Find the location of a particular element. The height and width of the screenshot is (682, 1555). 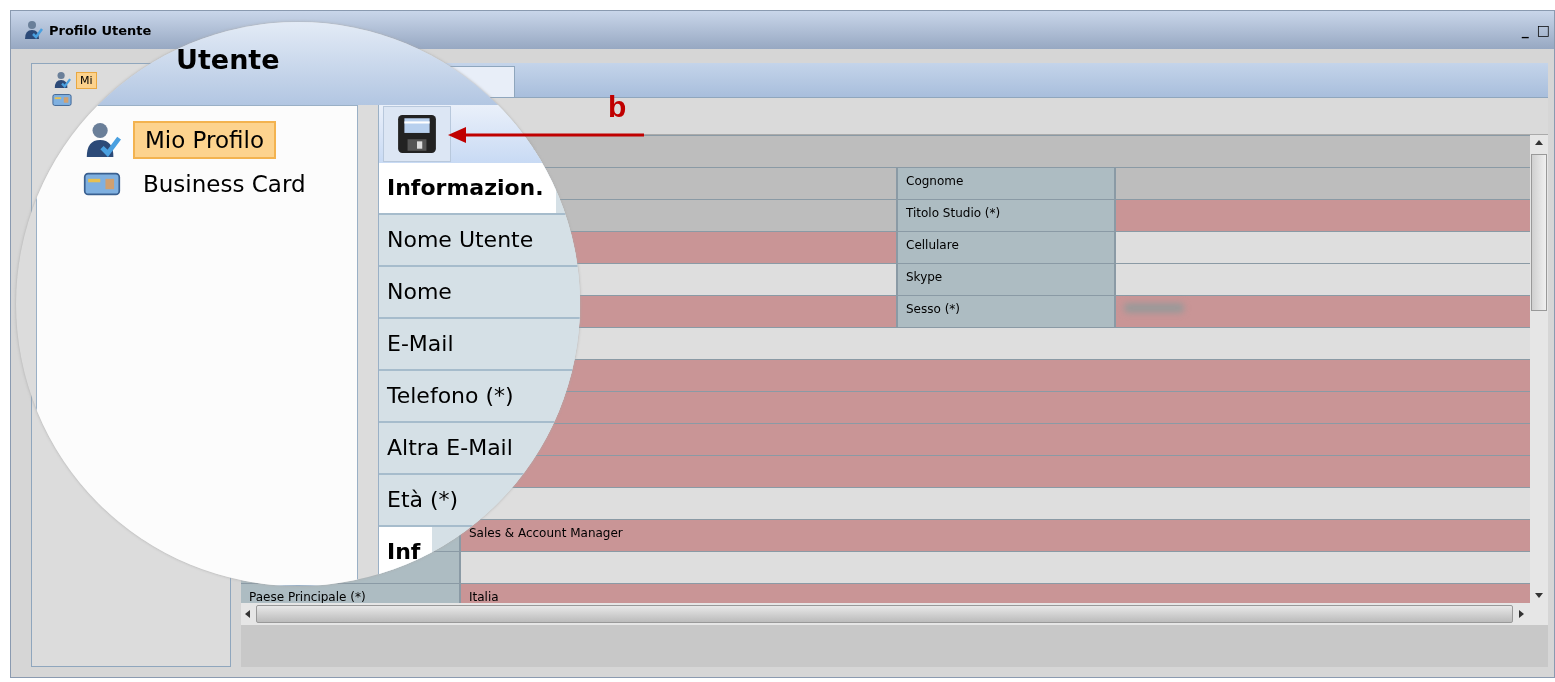

tree-item: Business Card is located at coordinates (224, 184).